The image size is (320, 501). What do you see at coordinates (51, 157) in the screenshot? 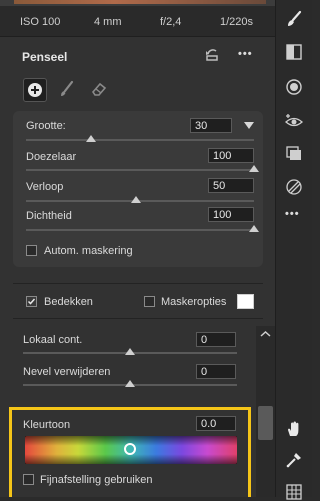
I see `feather-label: Doezelaar` at bounding box center [51, 157].